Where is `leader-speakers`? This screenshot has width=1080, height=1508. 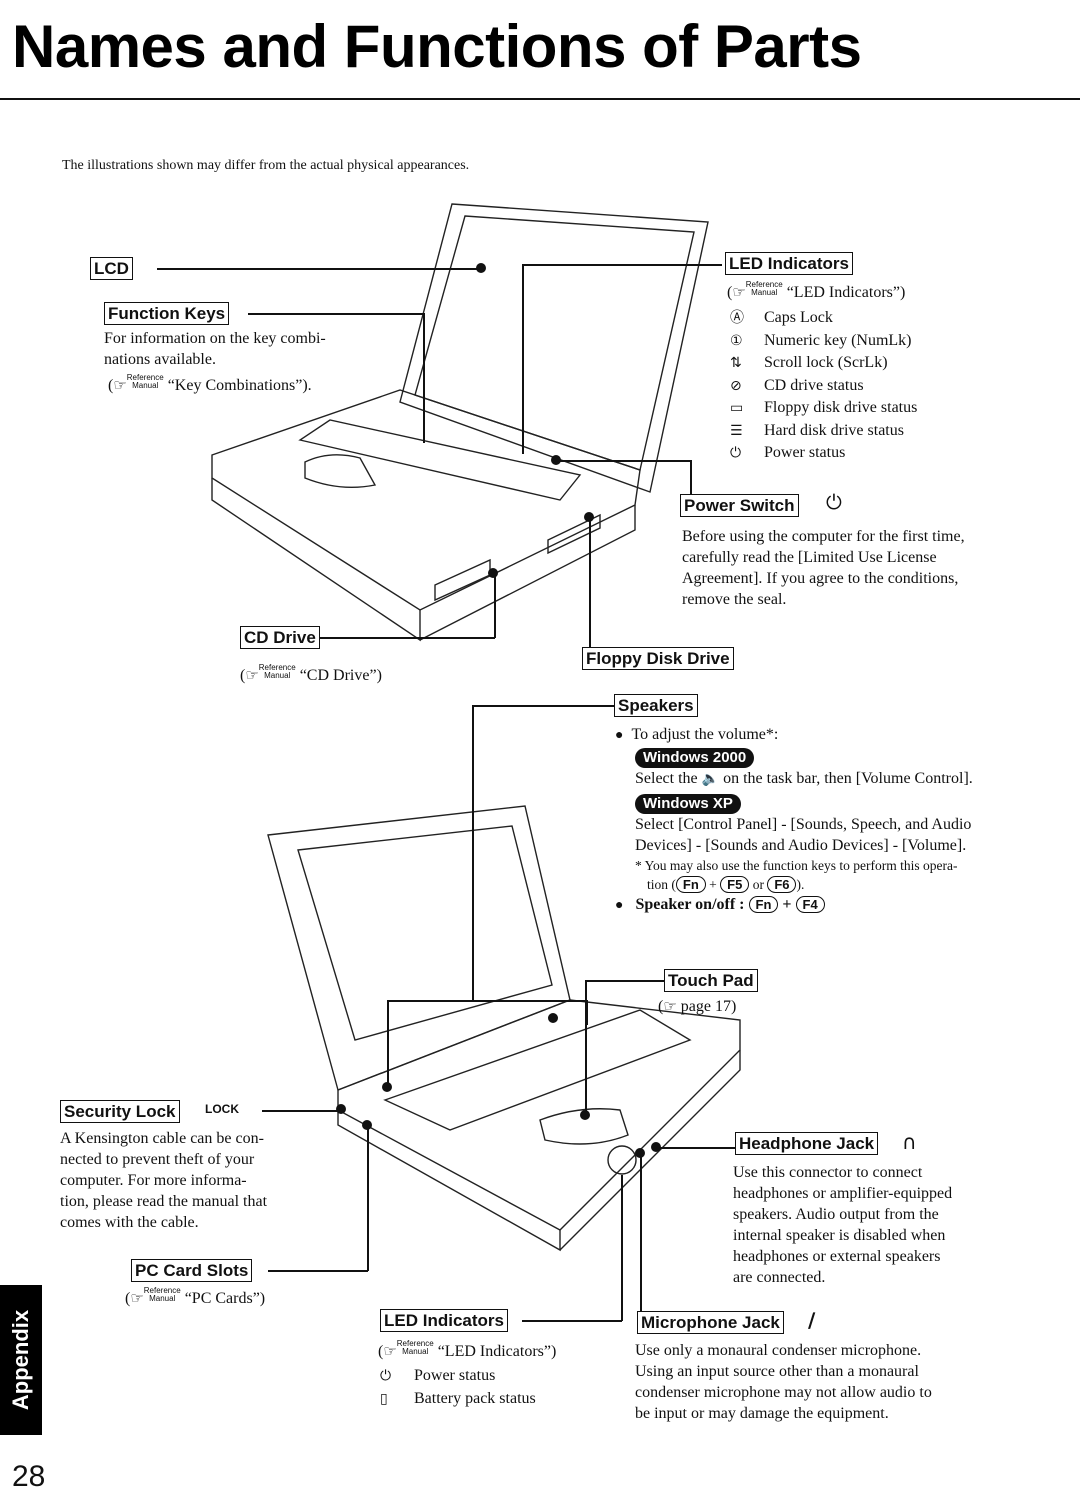 leader-speakers is located at coordinates (544, 706).